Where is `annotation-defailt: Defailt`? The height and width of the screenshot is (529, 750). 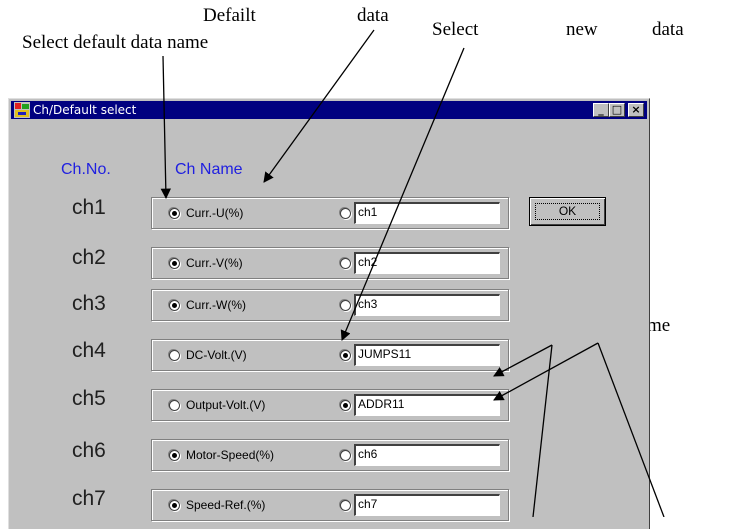 annotation-defailt: Defailt is located at coordinates (229, 15).